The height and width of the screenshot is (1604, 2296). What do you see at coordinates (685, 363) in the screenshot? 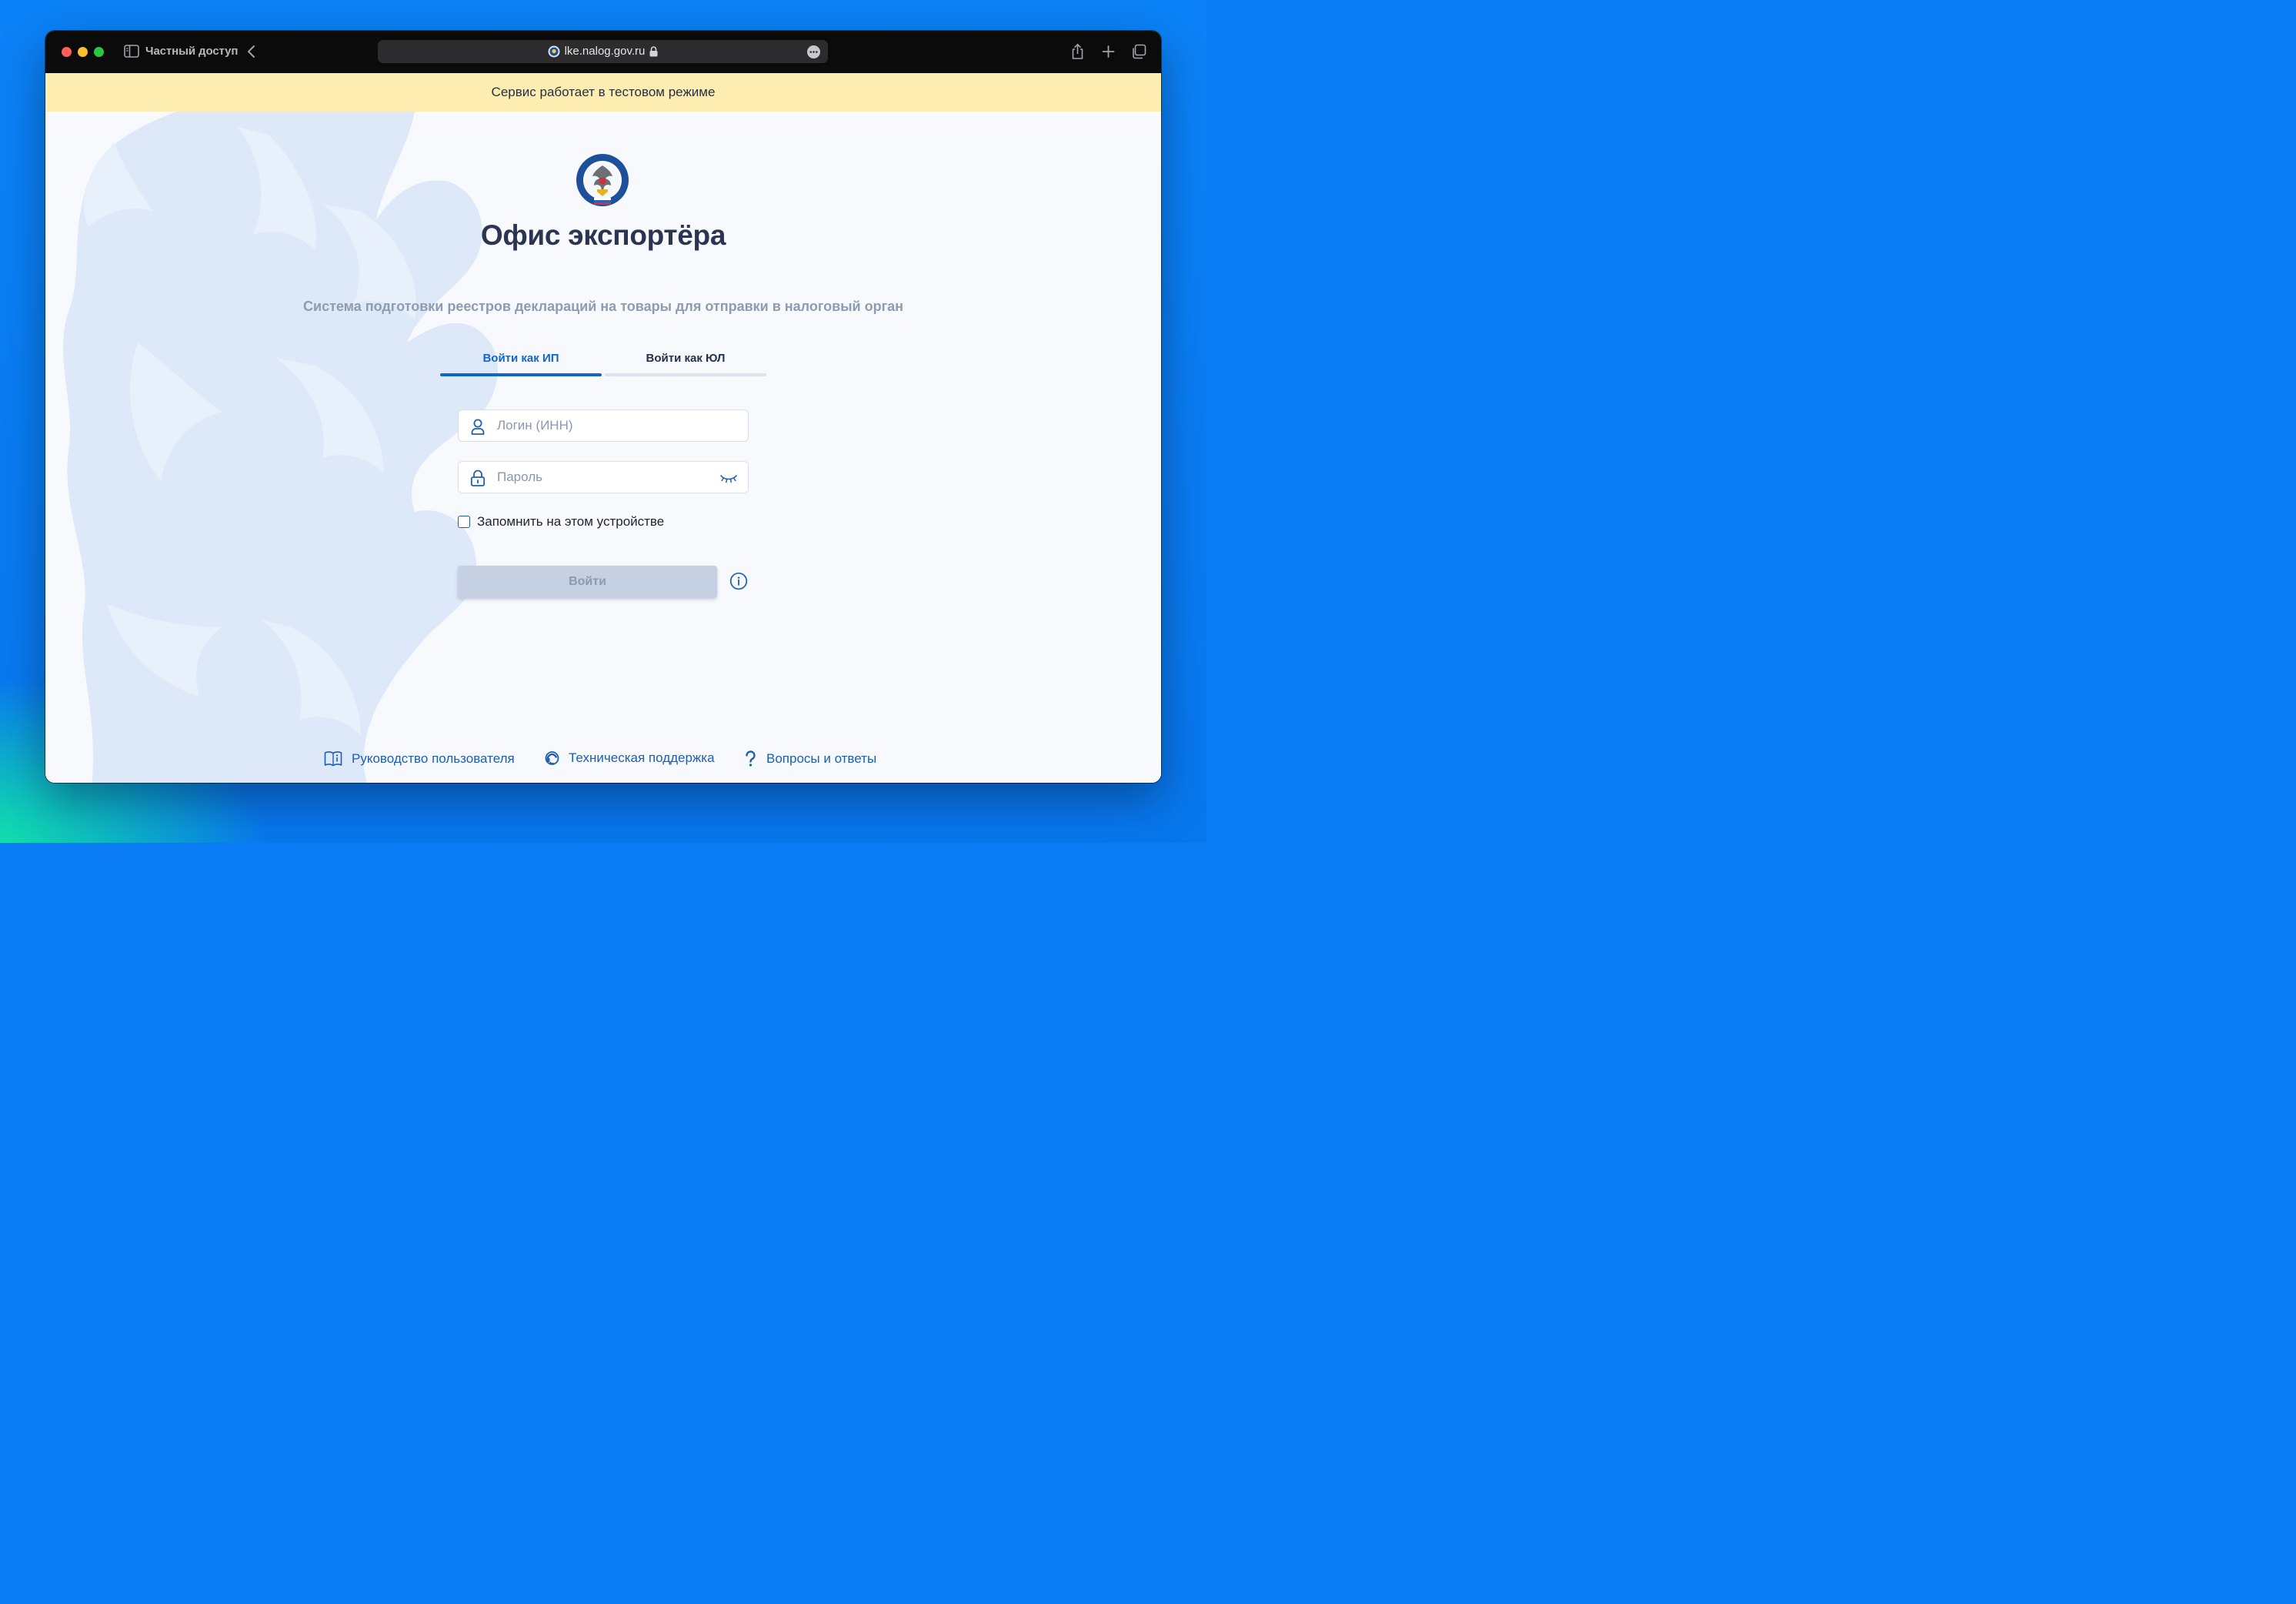
I see `tab-login-ul: Войти как ЮЛ` at bounding box center [685, 363].